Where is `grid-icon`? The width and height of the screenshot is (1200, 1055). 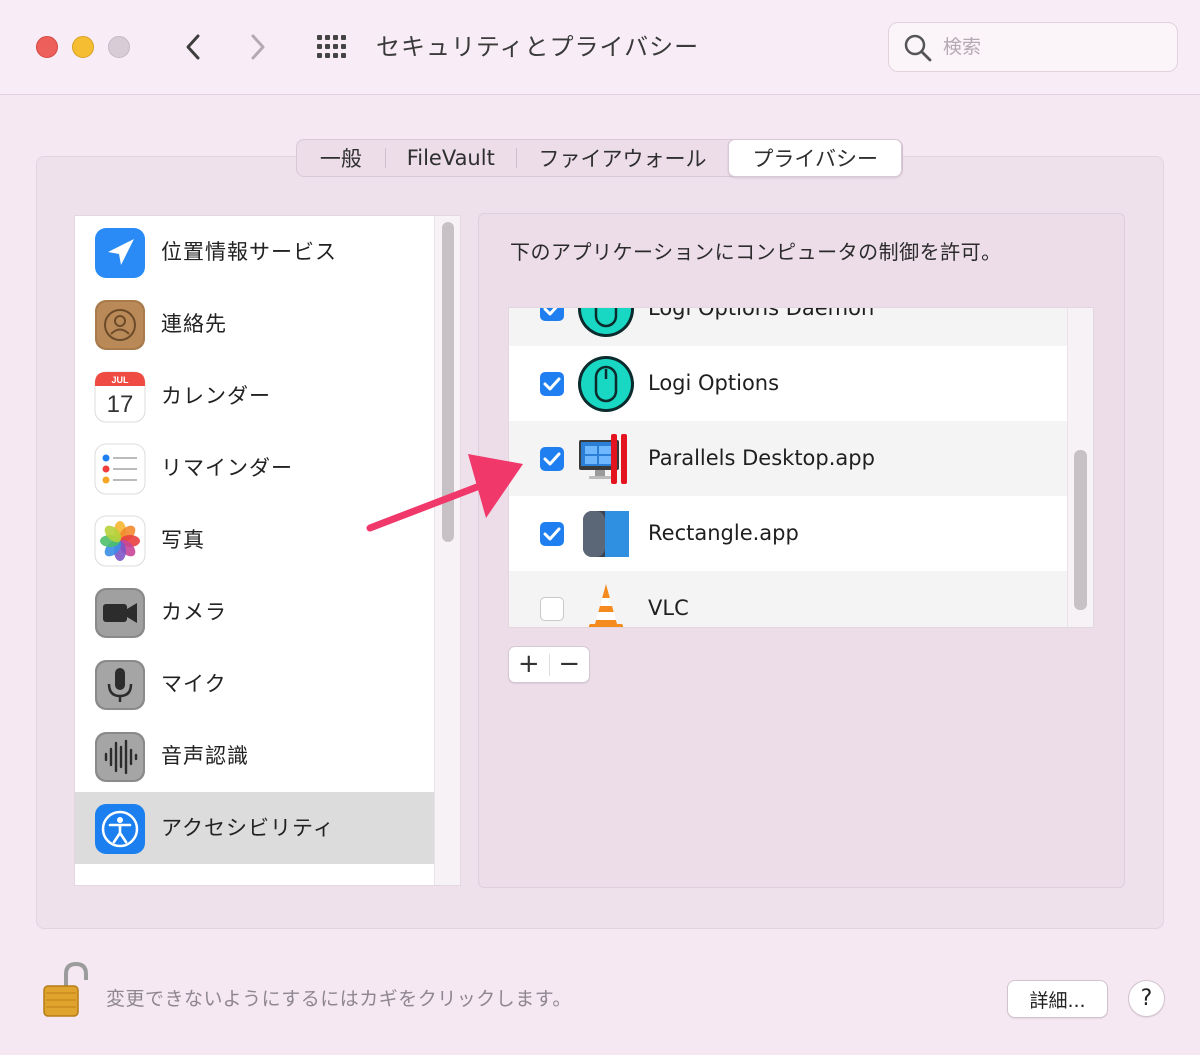
grid-icon is located at coordinates (331, 46).